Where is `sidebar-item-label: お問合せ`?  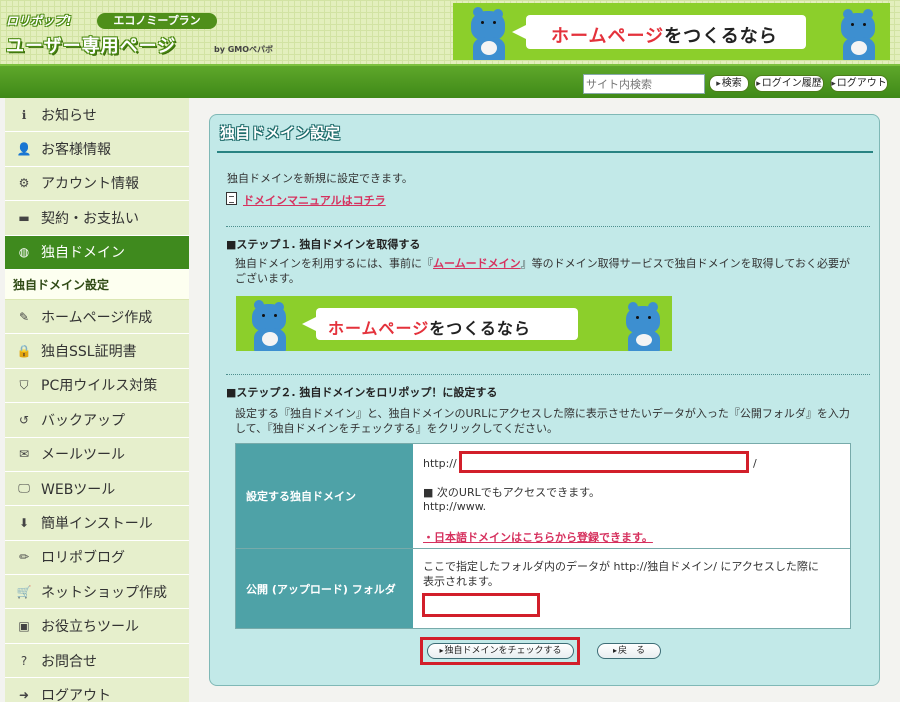
sidebar-item-label: お問合せ is located at coordinates (69, 661).